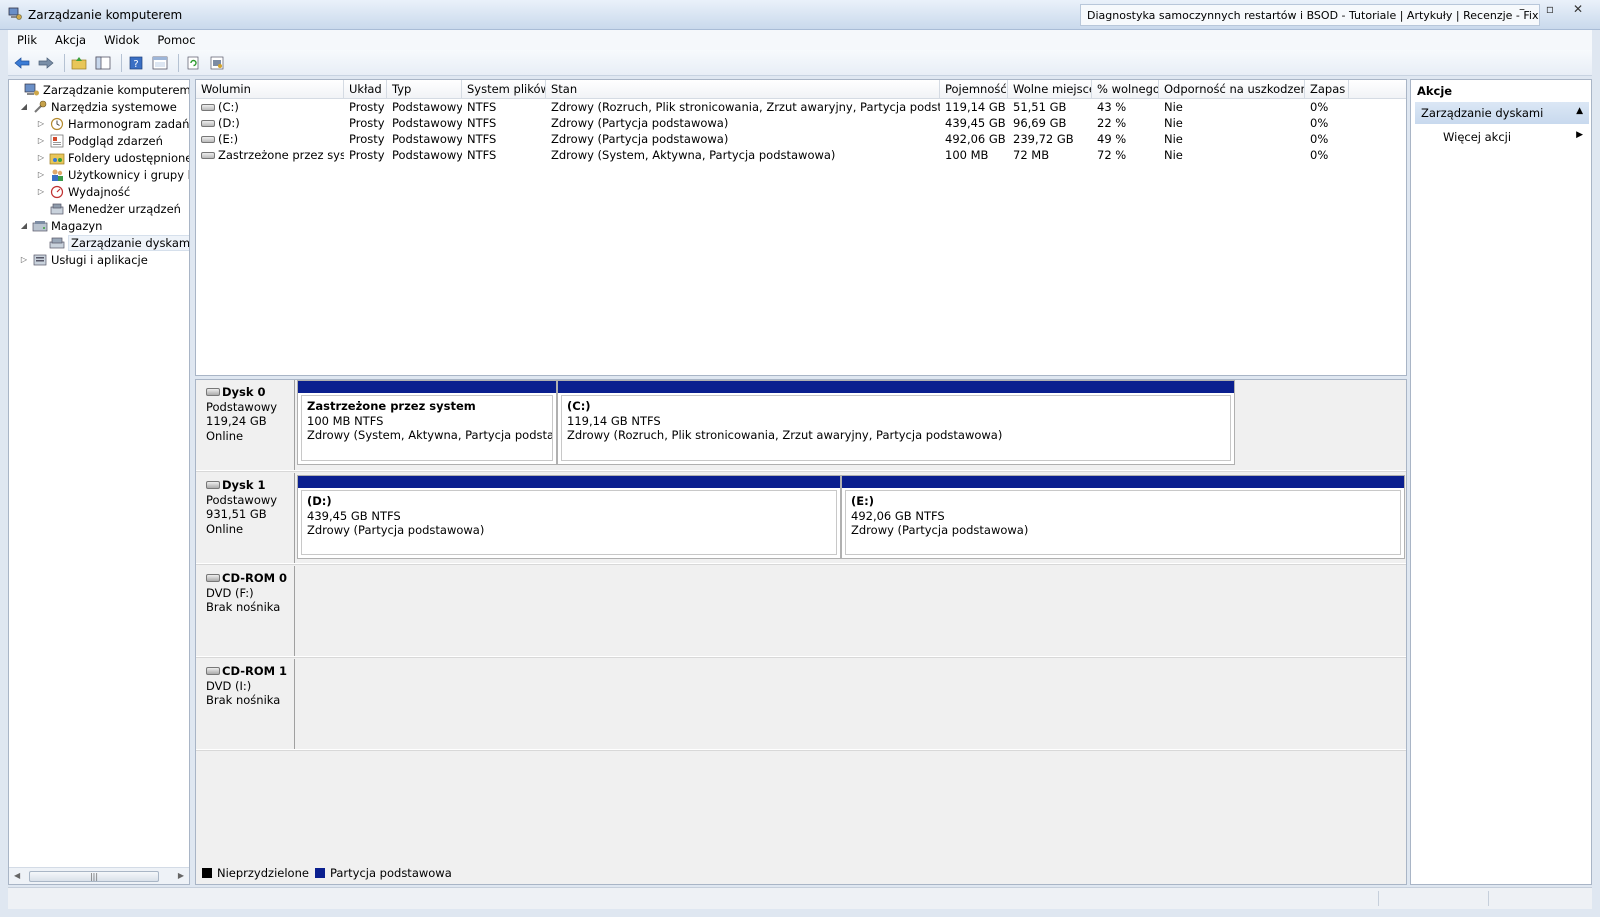  What do you see at coordinates (1125, 89) in the screenshot?
I see `column-header-percent-free: % wolnego` at bounding box center [1125, 89].